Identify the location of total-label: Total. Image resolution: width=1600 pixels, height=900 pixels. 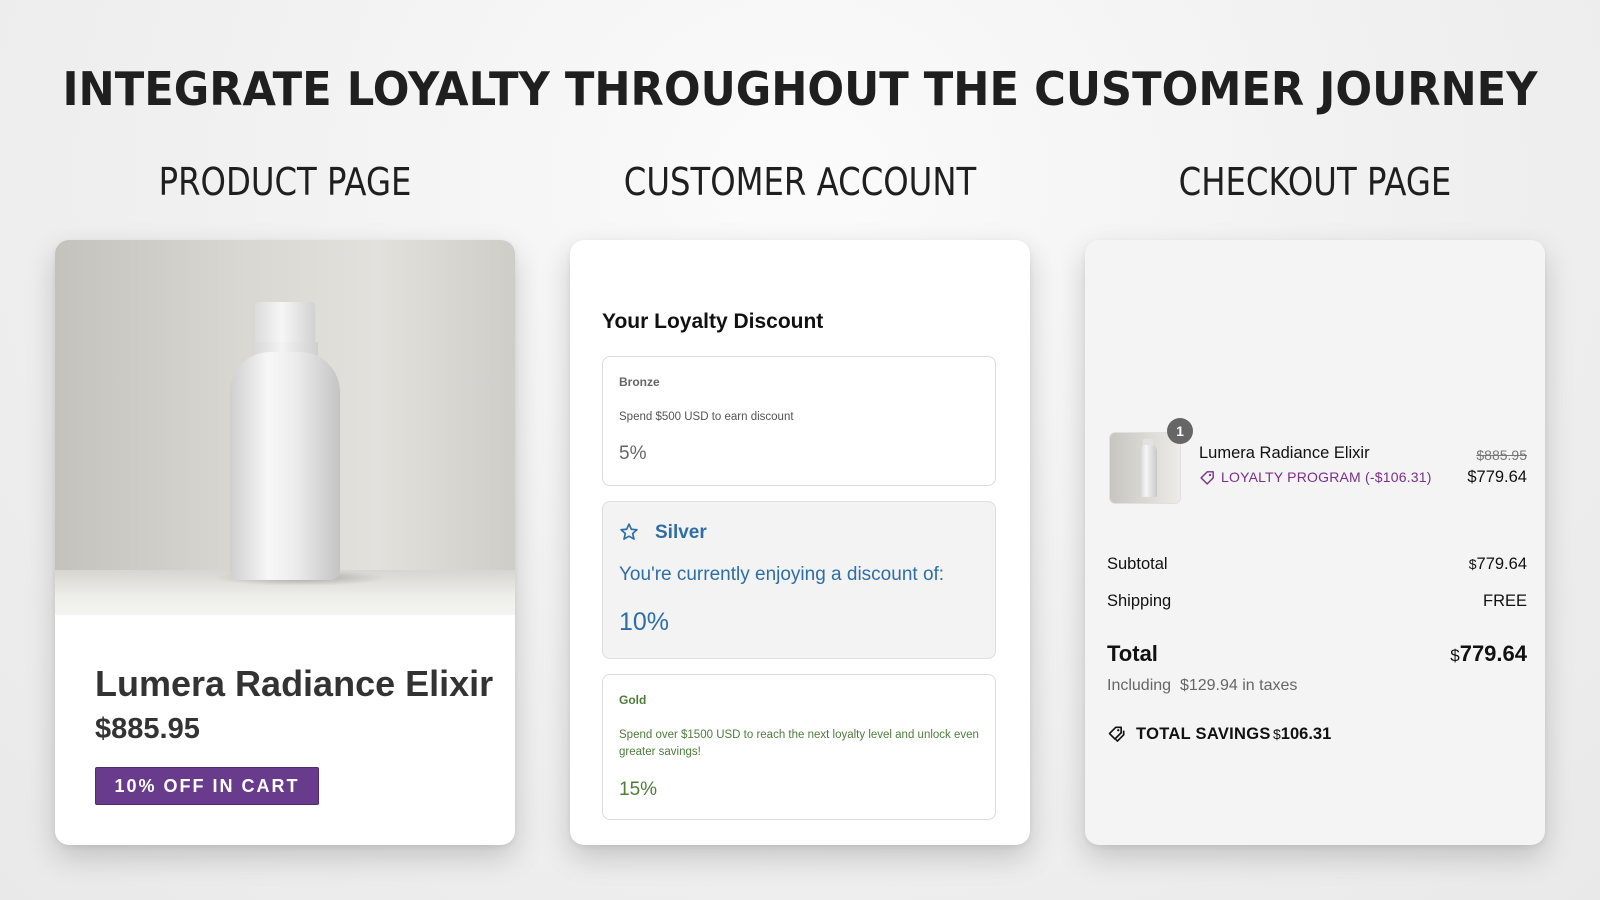
(1132, 653).